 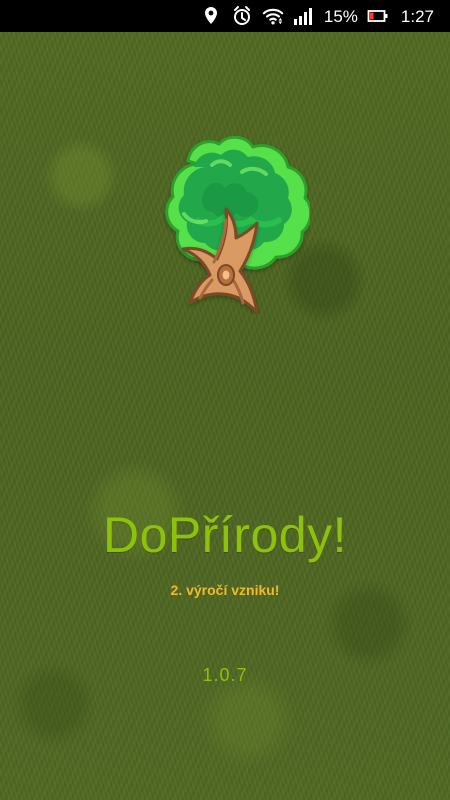 I want to click on status-bar: 15% 1:27, so click(x=225, y=16).